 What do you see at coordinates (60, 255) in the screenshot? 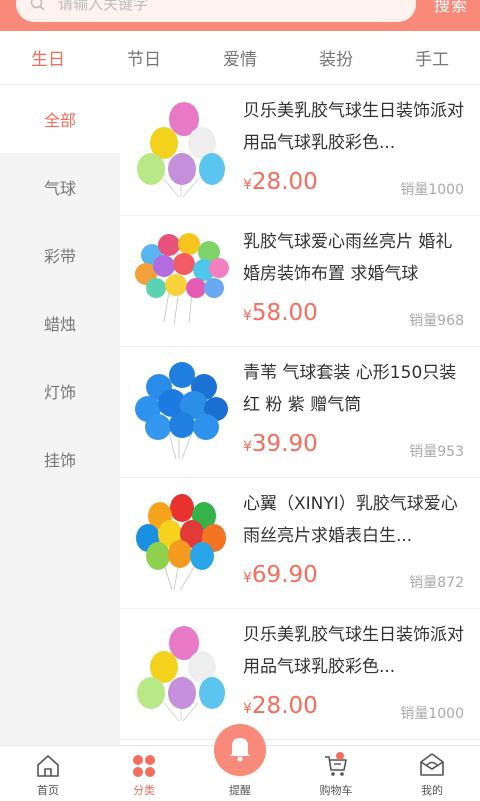
I see `sidebar-item-ribbons: 彩带` at bounding box center [60, 255].